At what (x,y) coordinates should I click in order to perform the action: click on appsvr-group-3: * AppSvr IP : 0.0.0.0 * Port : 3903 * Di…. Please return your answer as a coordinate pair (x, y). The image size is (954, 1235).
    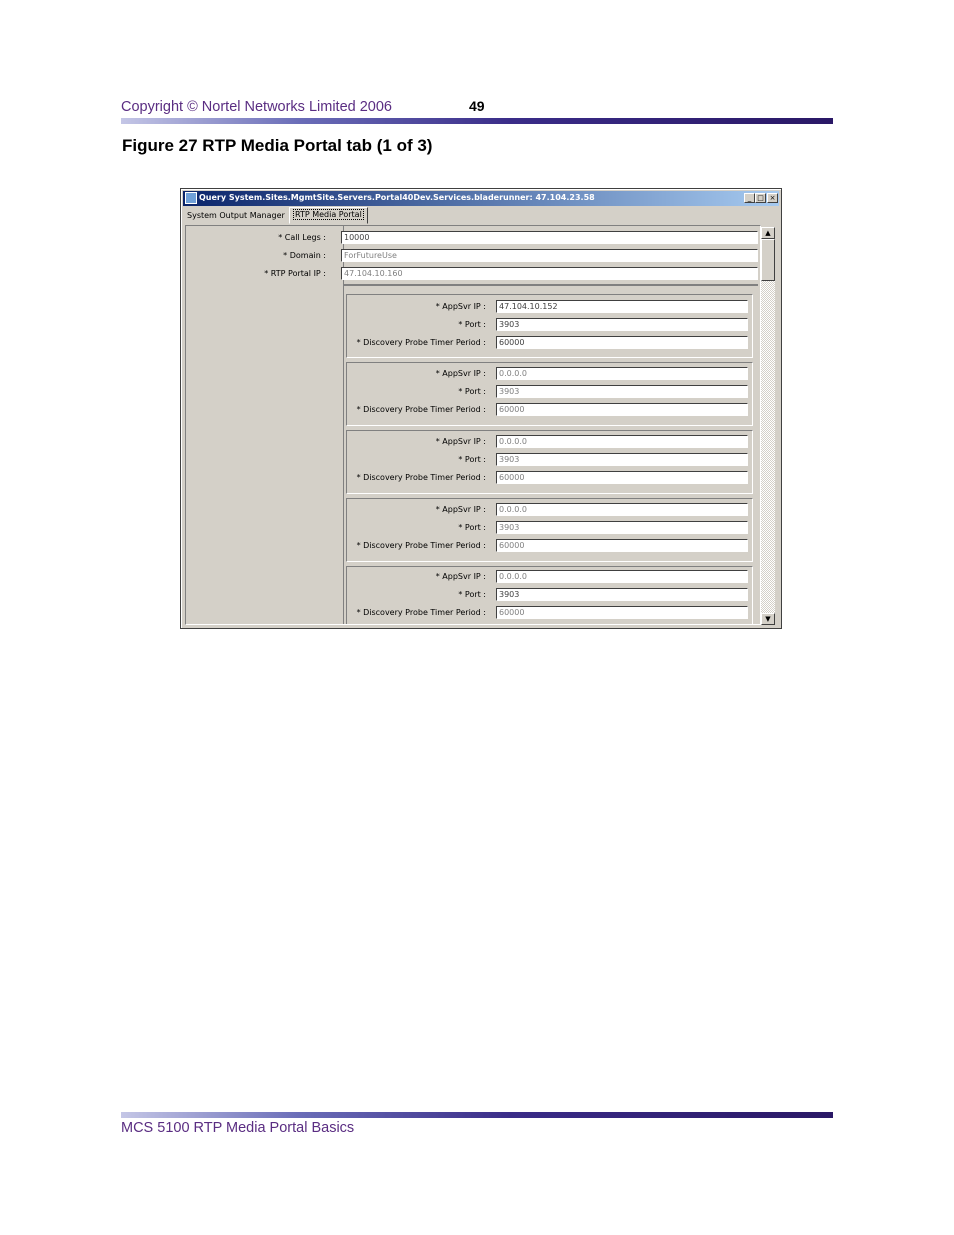
    Looking at the image, I should click on (549, 462).